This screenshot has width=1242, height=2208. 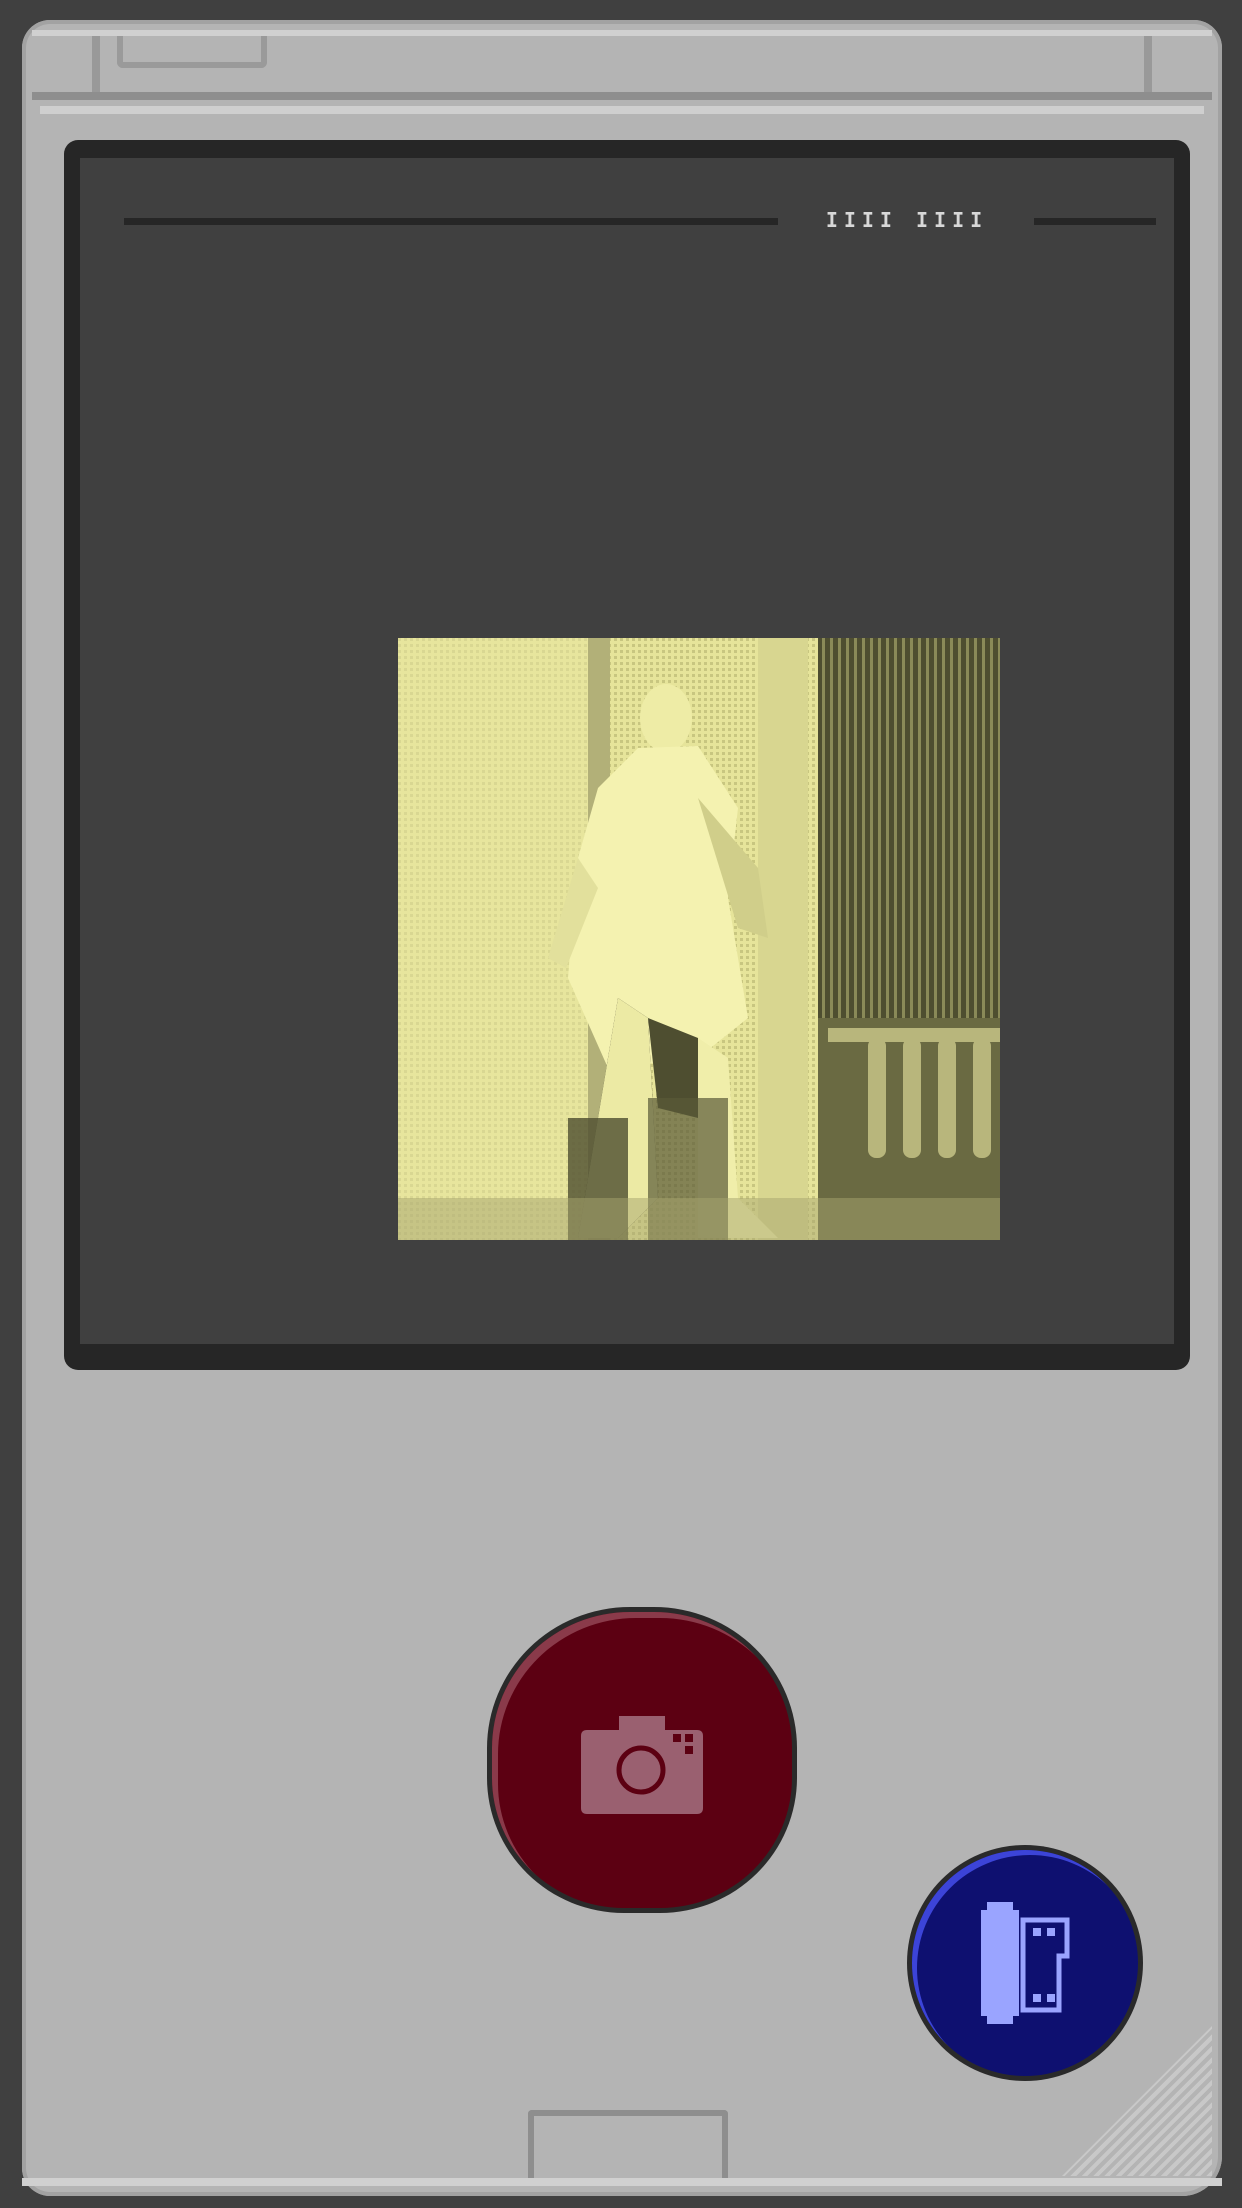 What do you see at coordinates (96, 64) in the screenshot?
I see `top-notch-left` at bounding box center [96, 64].